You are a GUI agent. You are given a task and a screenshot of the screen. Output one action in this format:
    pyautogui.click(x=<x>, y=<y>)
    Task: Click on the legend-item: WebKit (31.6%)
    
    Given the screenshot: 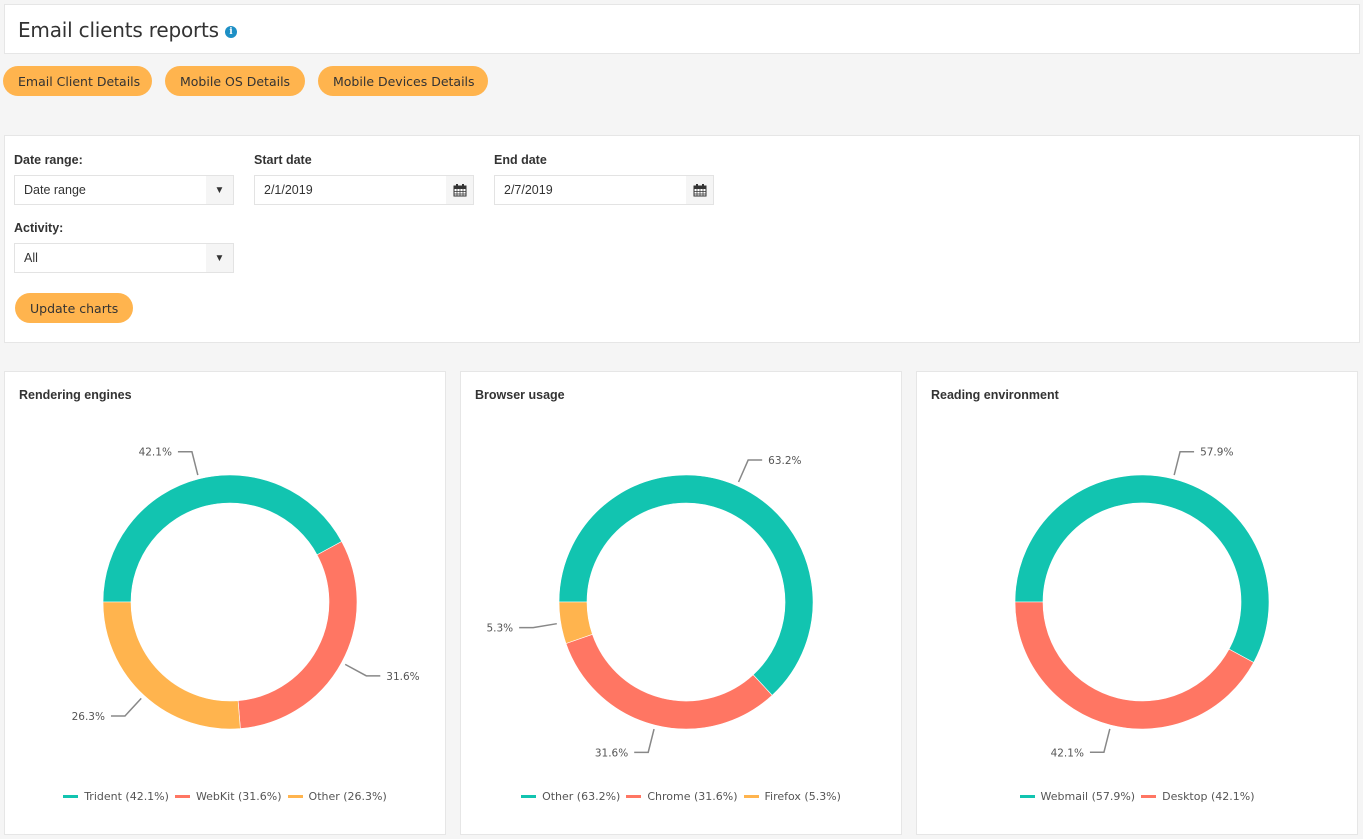 What is the action you would take?
    pyautogui.click(x=228, y=796)
    